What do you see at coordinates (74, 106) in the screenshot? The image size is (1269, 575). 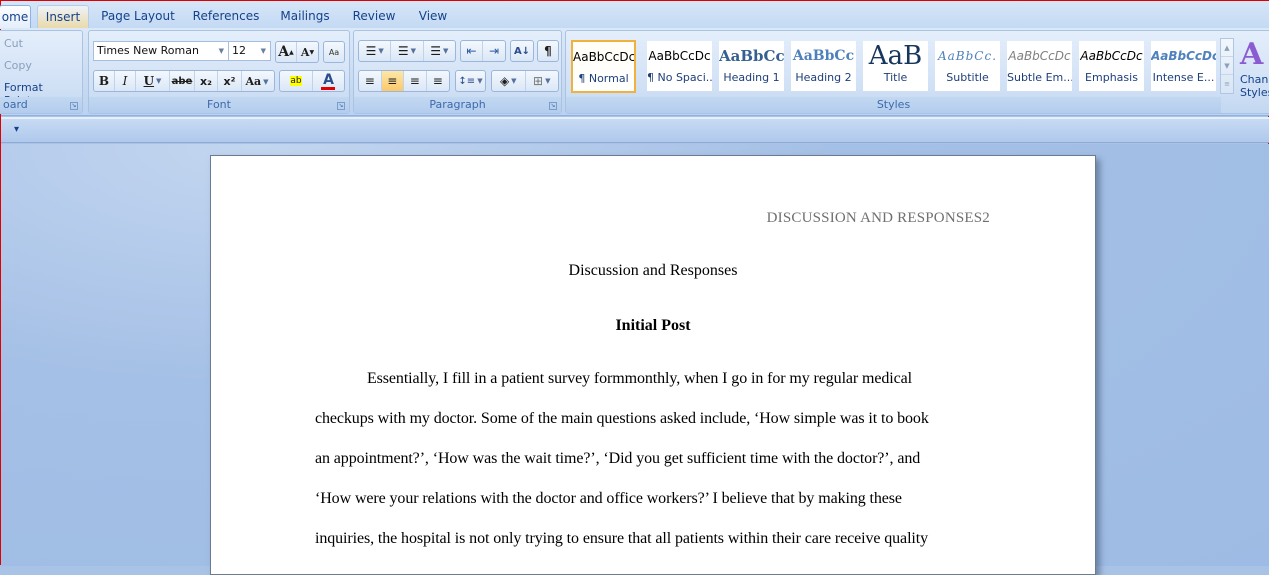 I see `clipboard-dialog-launcher-icon: ↘` at bounding box center [74, 106].